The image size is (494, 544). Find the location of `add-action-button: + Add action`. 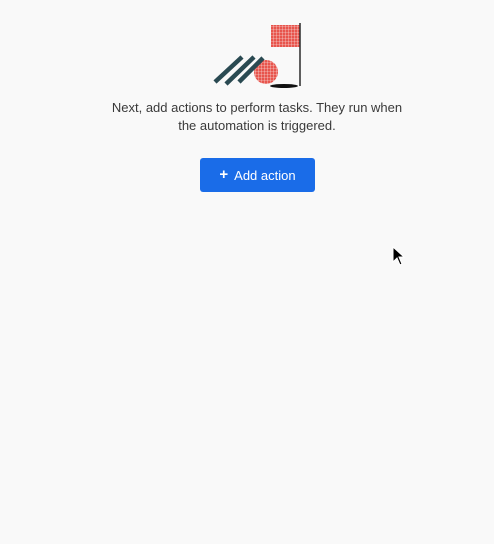

add-action-button: + Add action is located at coordinates (257, 175).